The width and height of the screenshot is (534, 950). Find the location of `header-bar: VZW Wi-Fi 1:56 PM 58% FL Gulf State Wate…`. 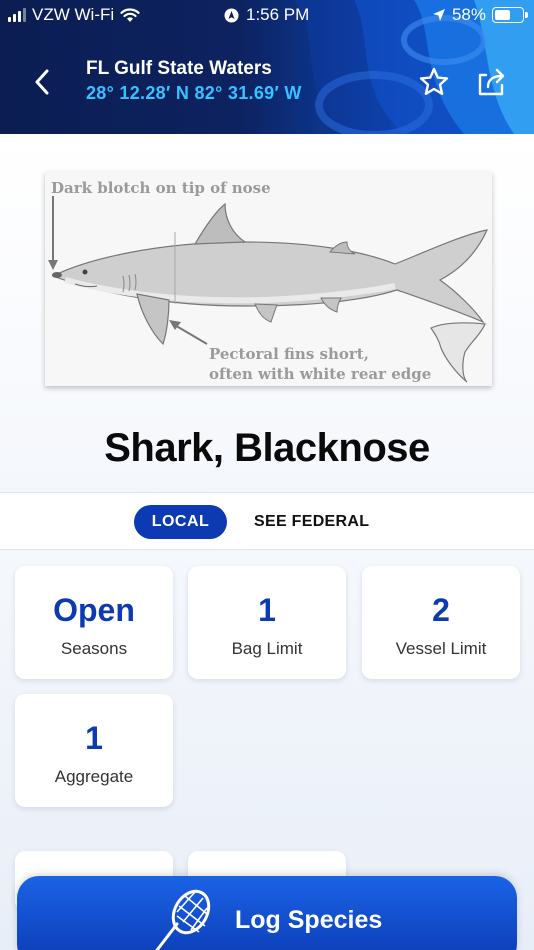

header-bar: VZW Wi-Fi 1:56 PM 58% FL Gulf State Wate… is located at coordinates (267, 67).